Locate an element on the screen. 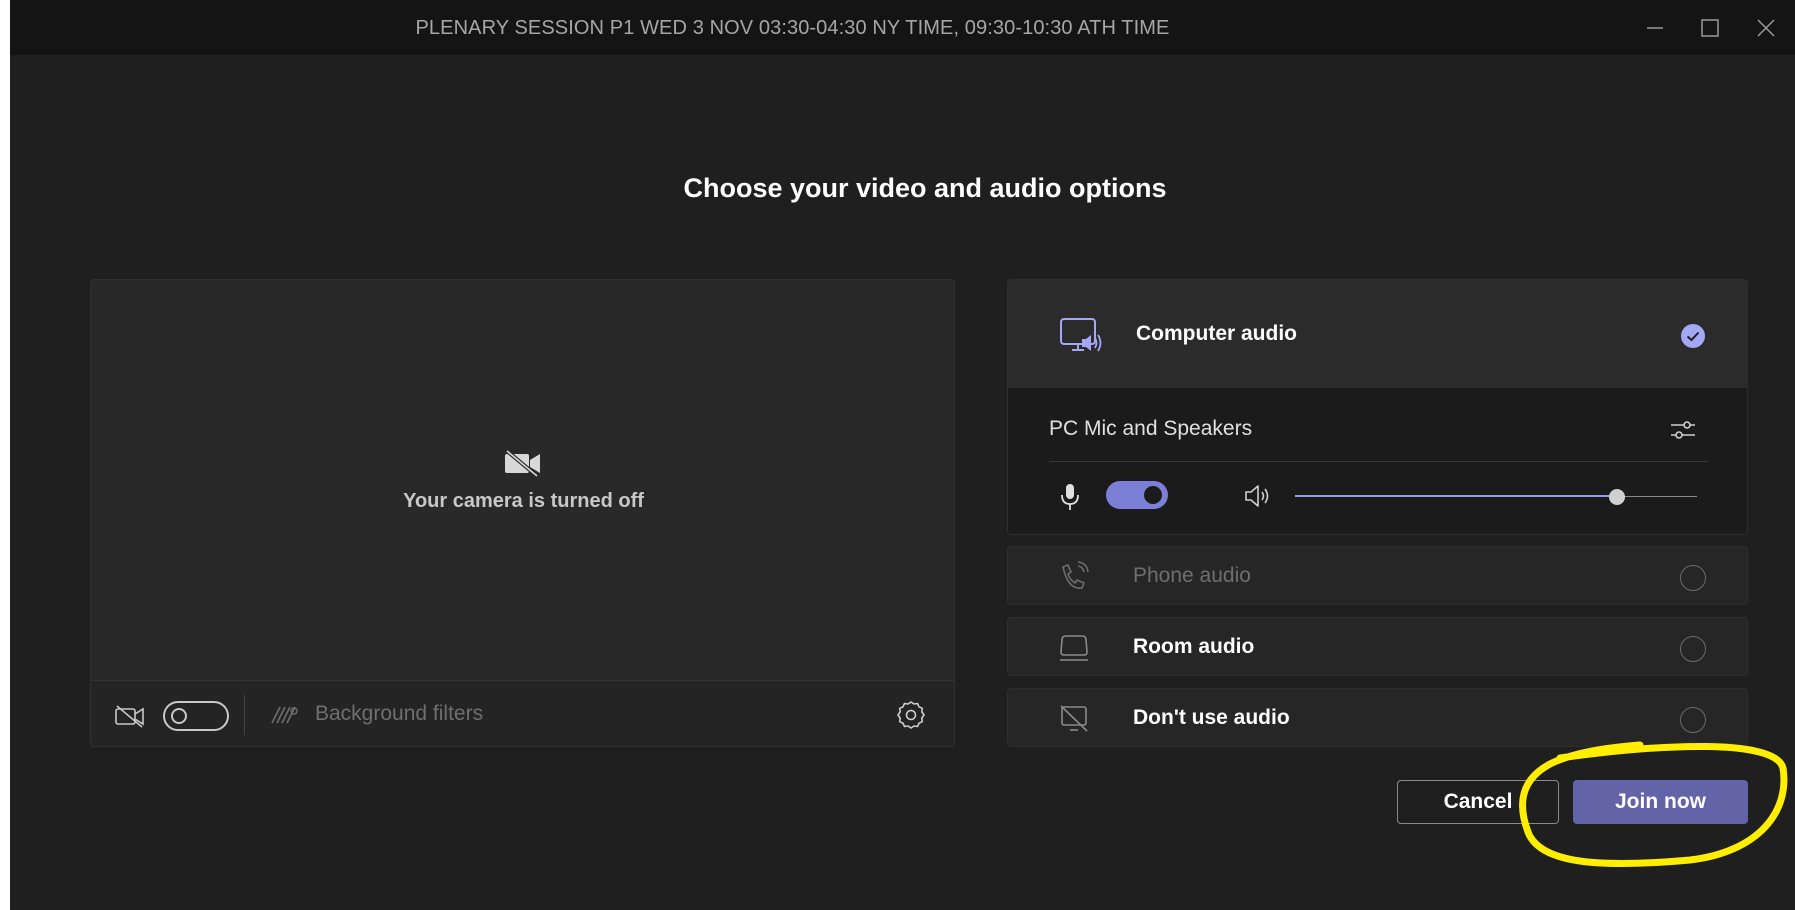 The height and width of the screenshot is (910, 1795). speaker-icon is located at coordinates (1257, 496).